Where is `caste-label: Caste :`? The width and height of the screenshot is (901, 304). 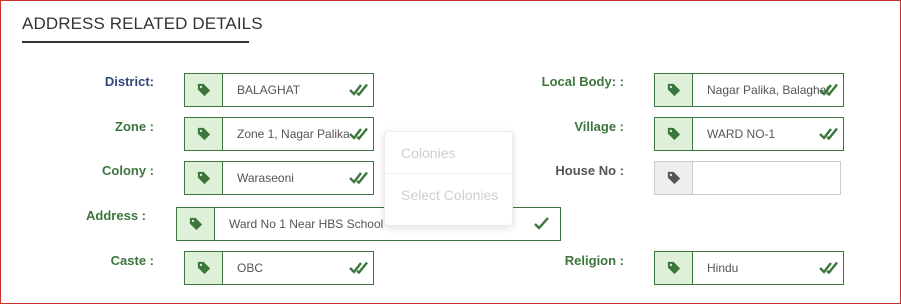
caste-label: Caste : is located at coordinates (132, 260).